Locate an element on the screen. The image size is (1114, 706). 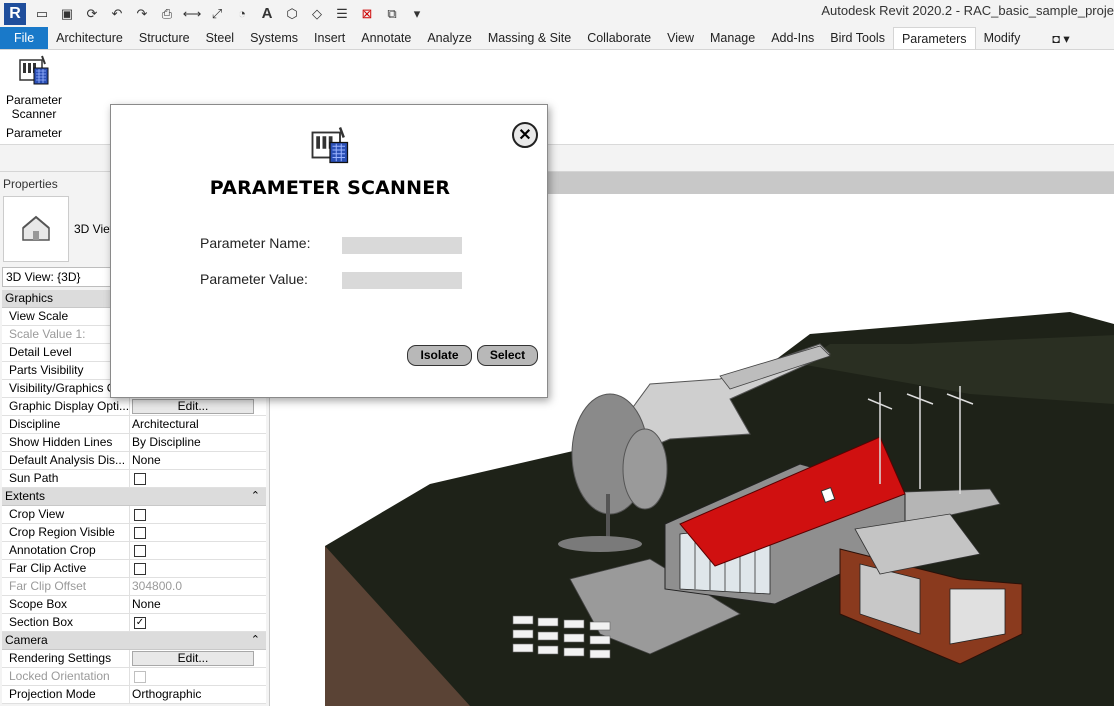
property-value: 304800.0 is located at coordinates (157, 586).